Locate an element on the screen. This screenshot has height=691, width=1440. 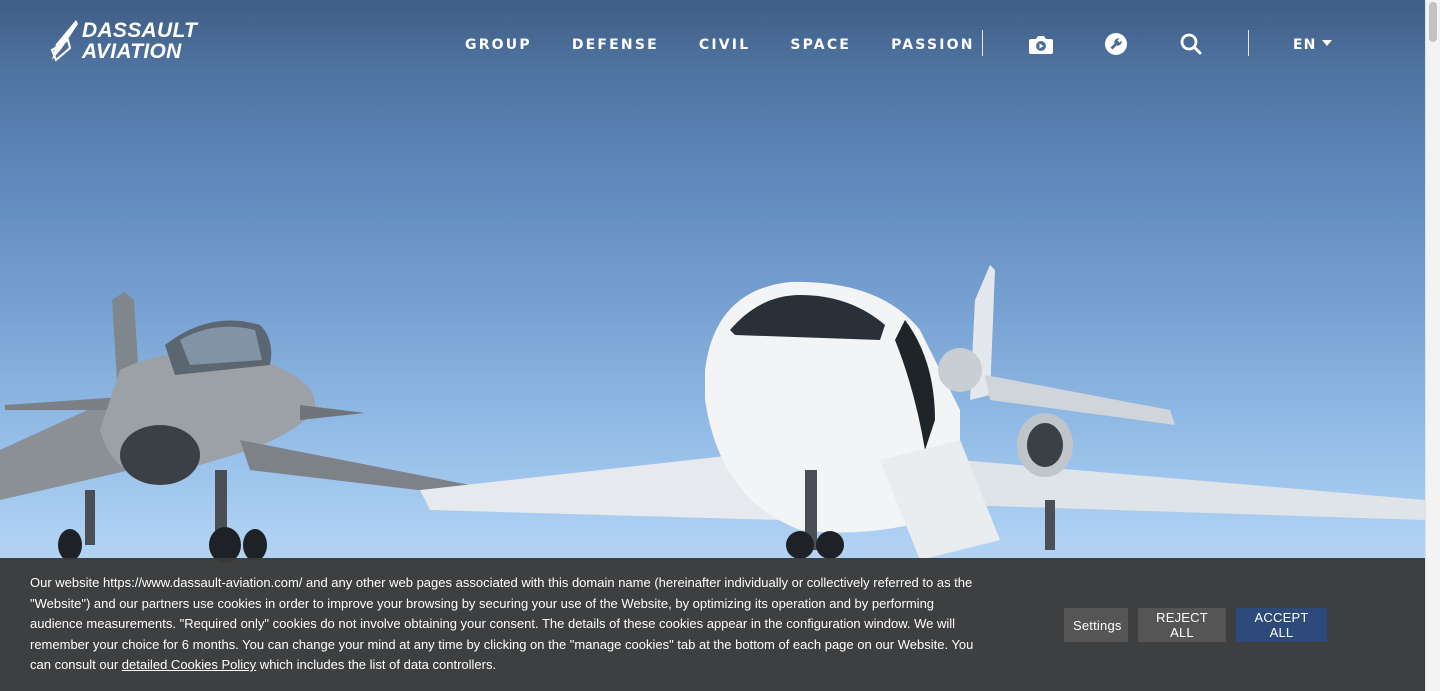
language-selector: EN is located at coordinates (1313, 45).